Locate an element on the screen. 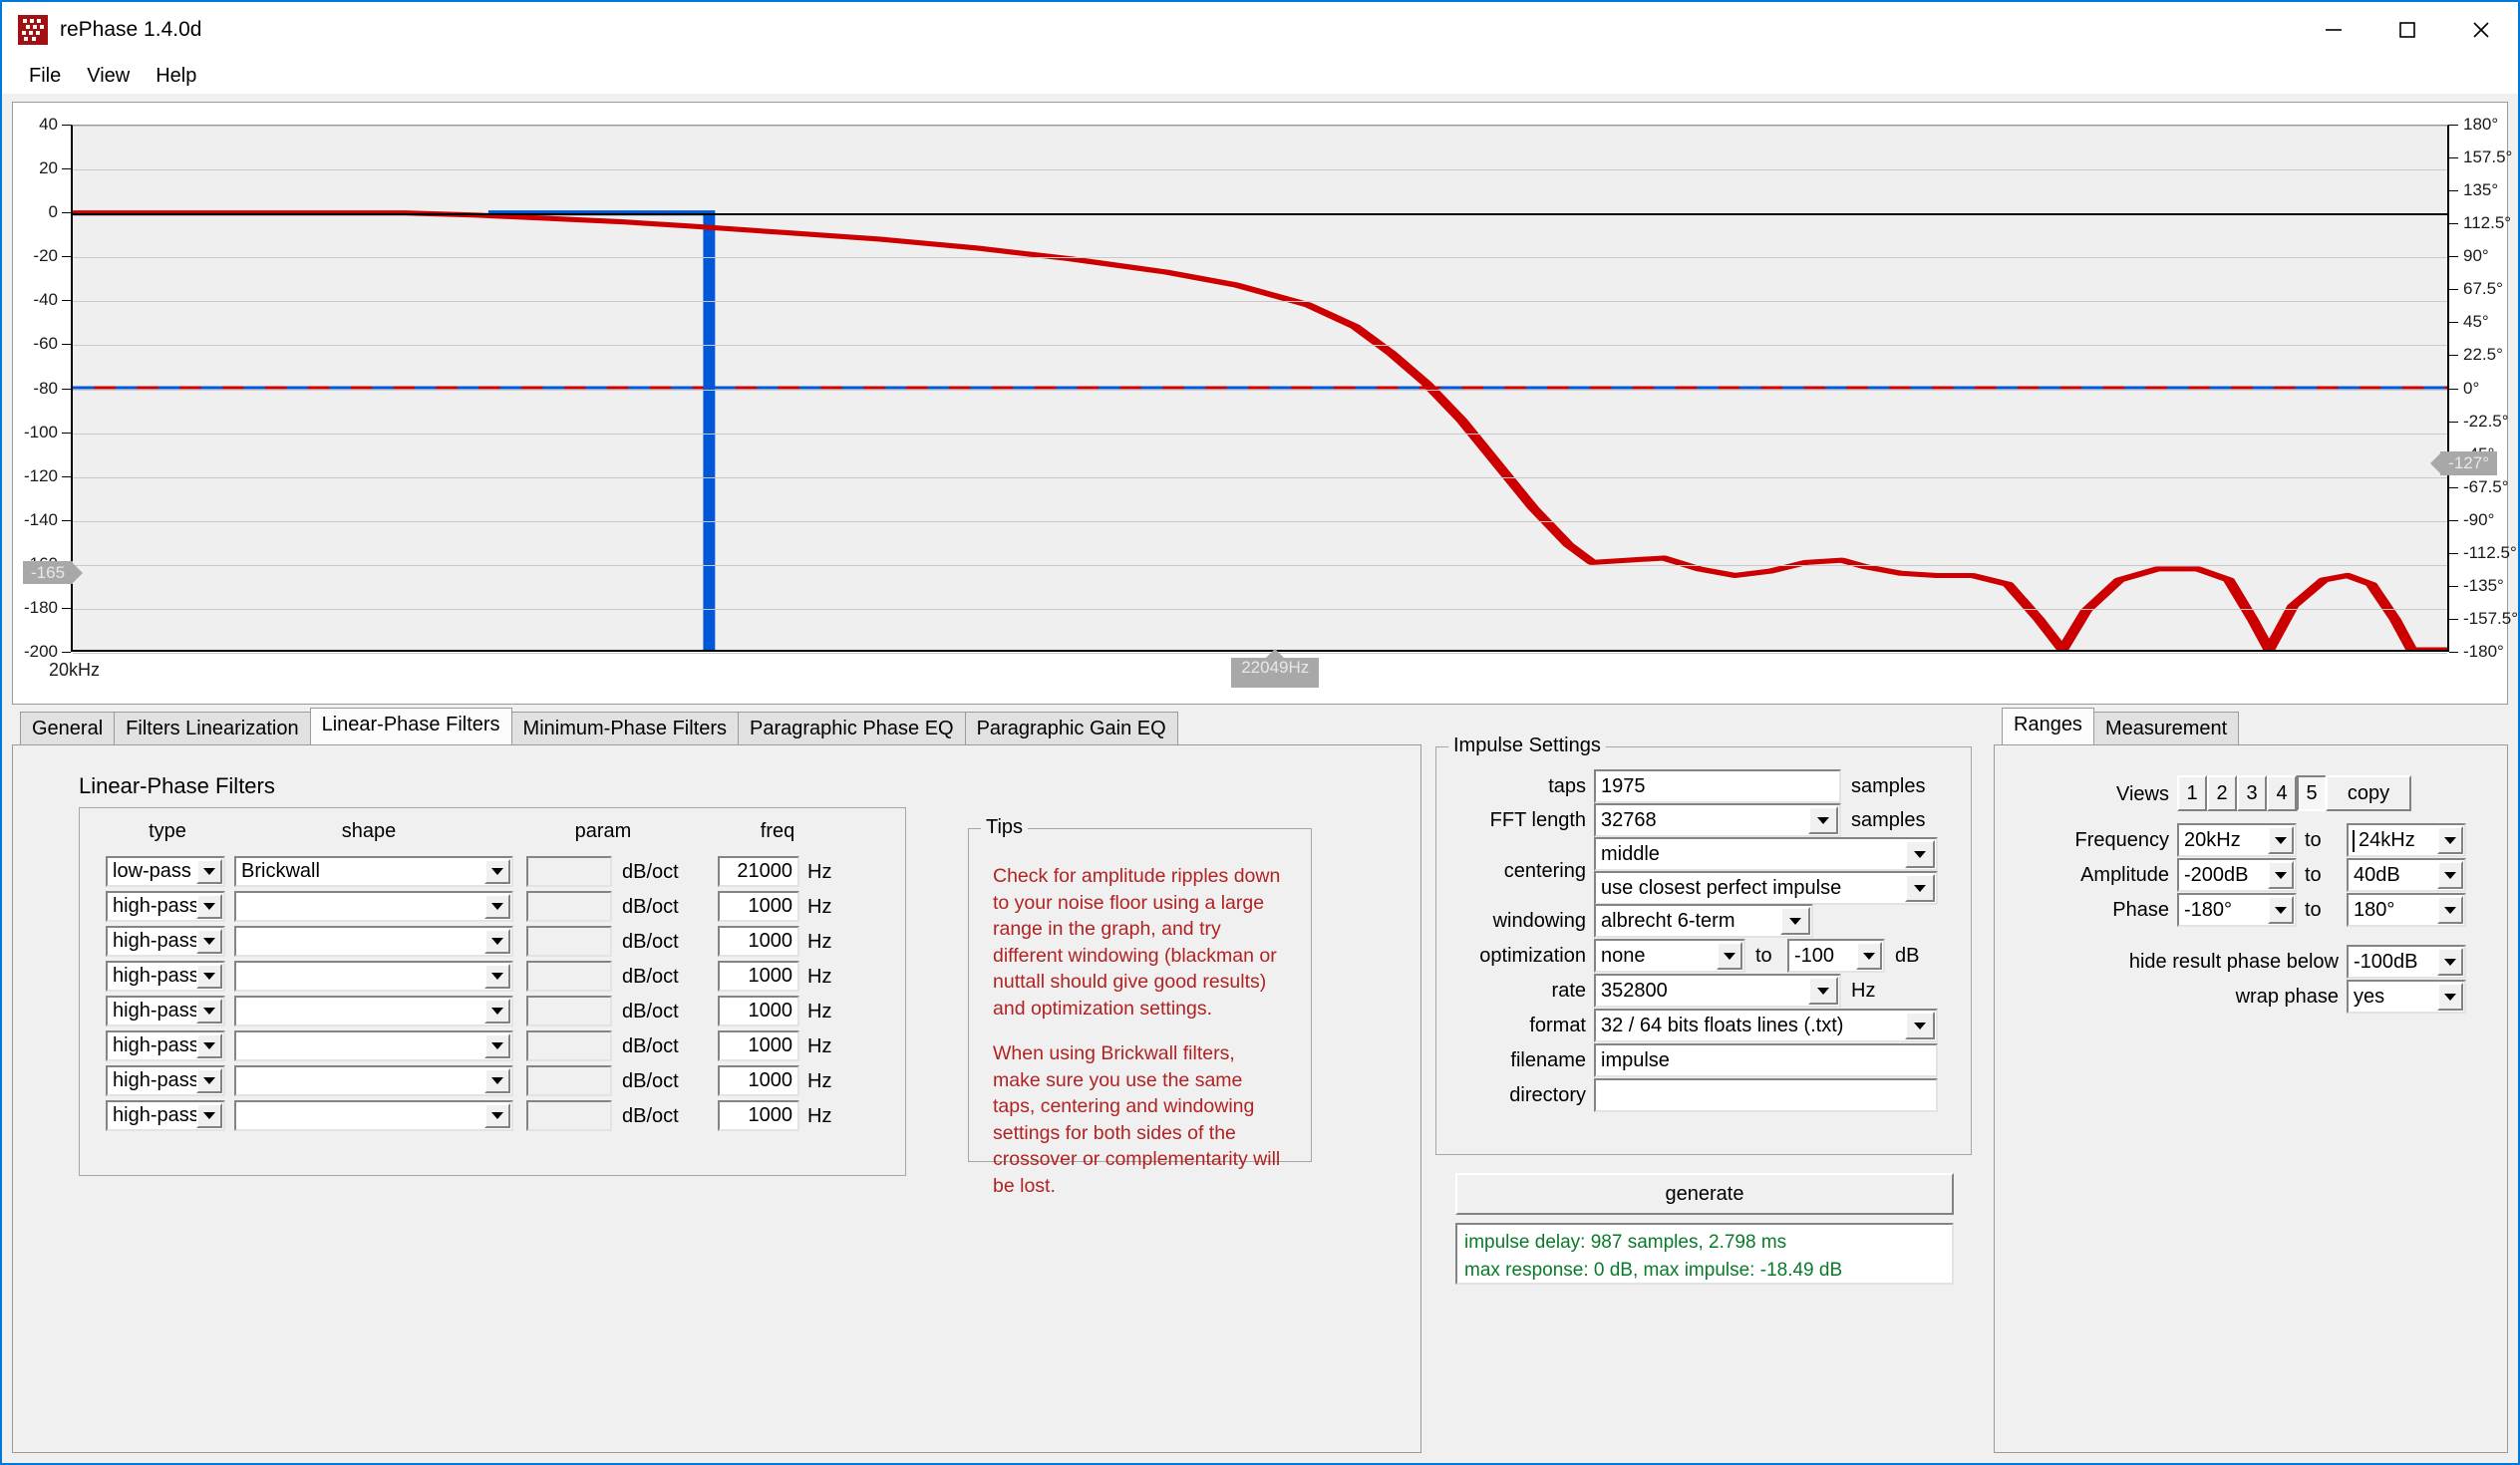  view-button-3: 3 is located at coordinates (2252, 793).